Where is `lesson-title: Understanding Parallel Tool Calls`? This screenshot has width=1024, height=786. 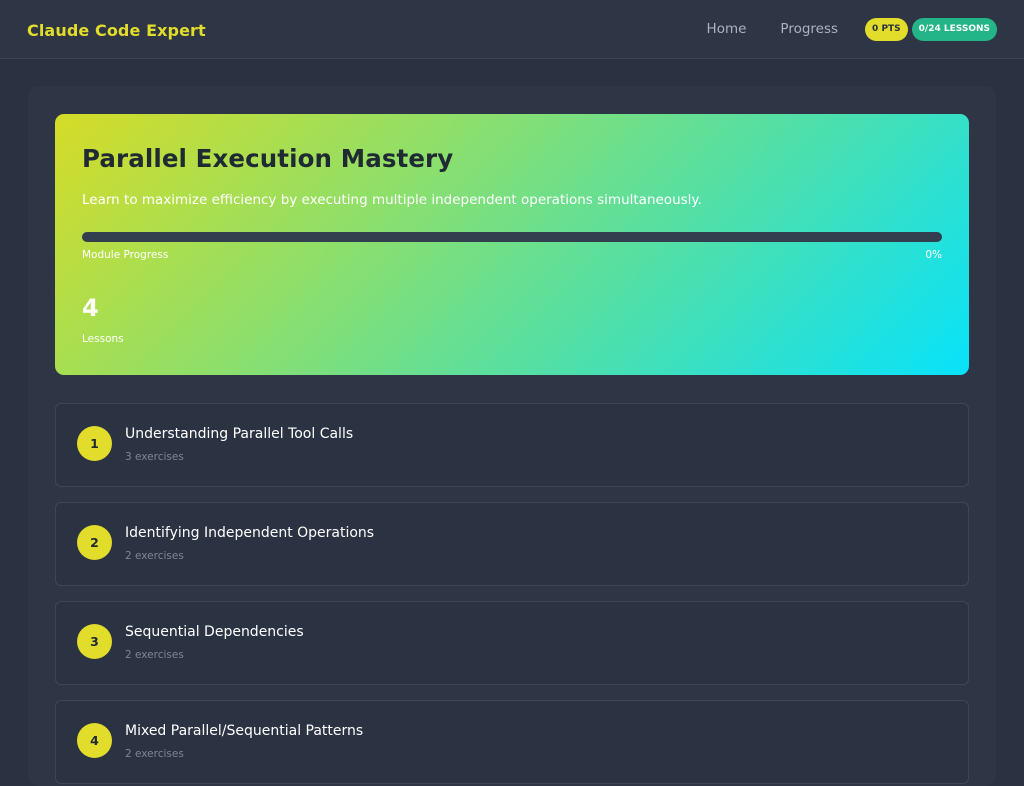
lesson-title: Understanding Parallel Tool Calls is located at coordinates (239, 434).